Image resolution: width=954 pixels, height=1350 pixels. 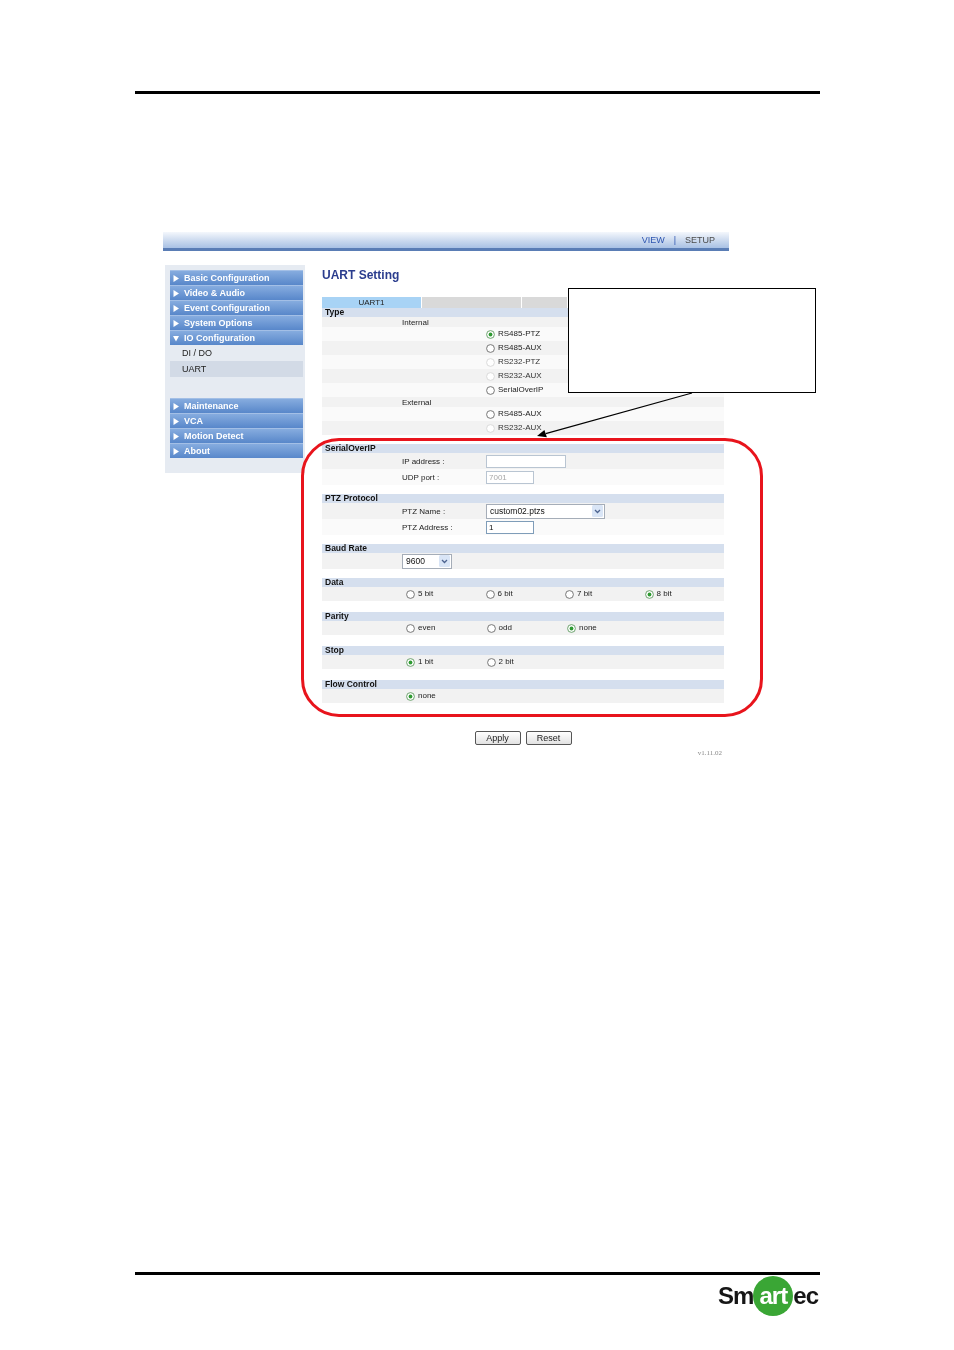 What do you see at coordinates (497, 738) in the screenshot?
I see `apply-button: Apply` at bounding box center [497, 738].